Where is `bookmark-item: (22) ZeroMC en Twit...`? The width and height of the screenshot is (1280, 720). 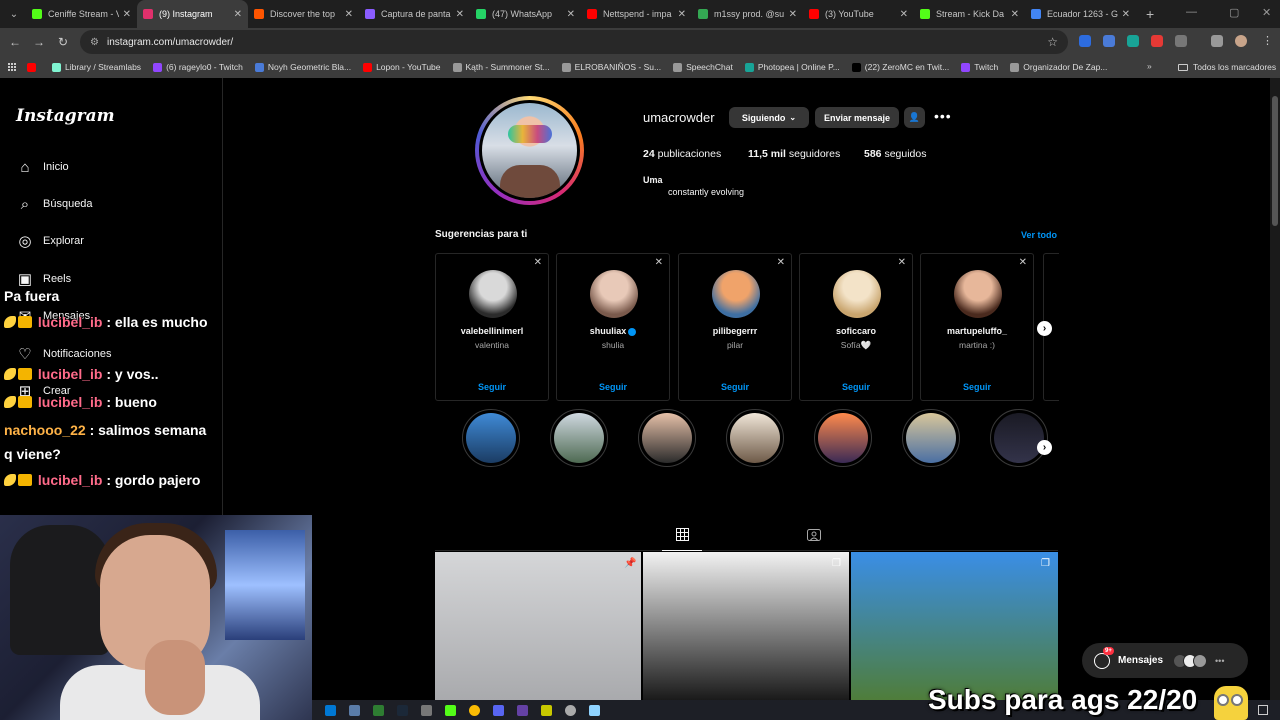
bookmark-item: (22) ZeroMC en Twit... is located at coordinates (900, 67).